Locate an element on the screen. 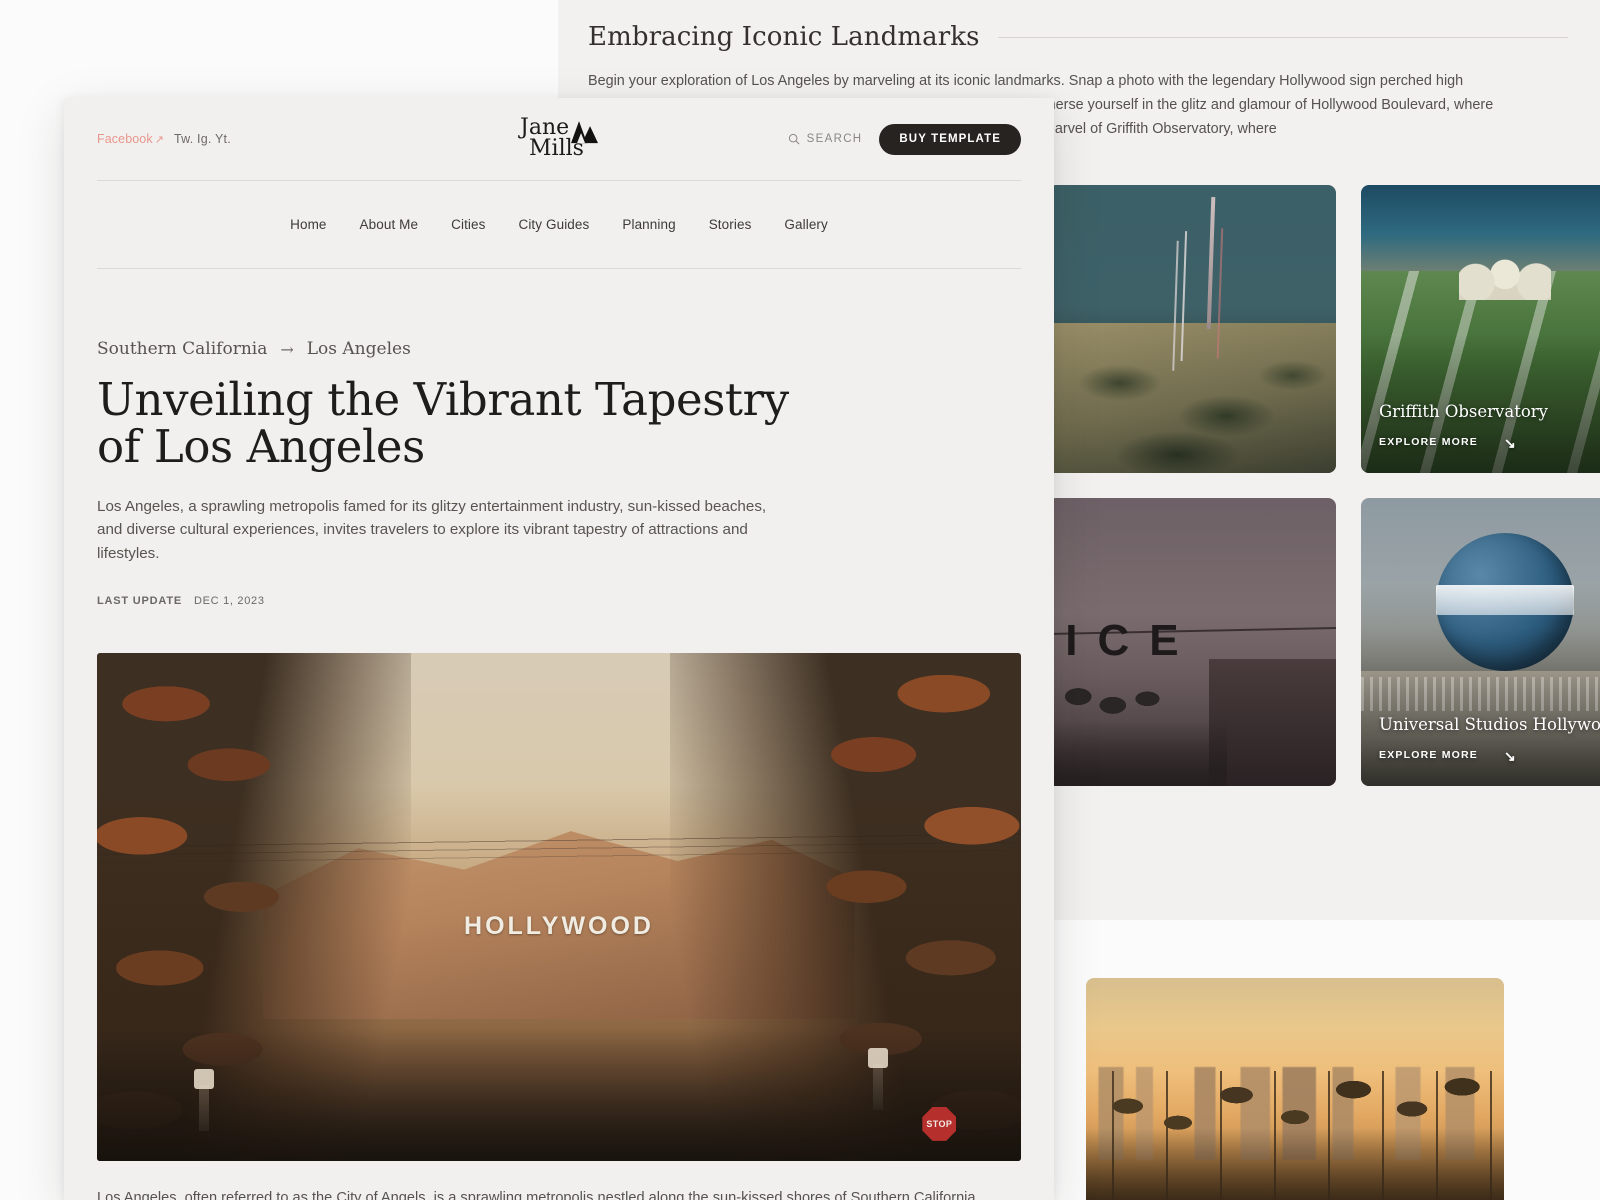 This screenshot has height=1200, width=1600. social-links: Facebook ↗ Tw. Ig. Yt. is located at coordinates (164, 139).